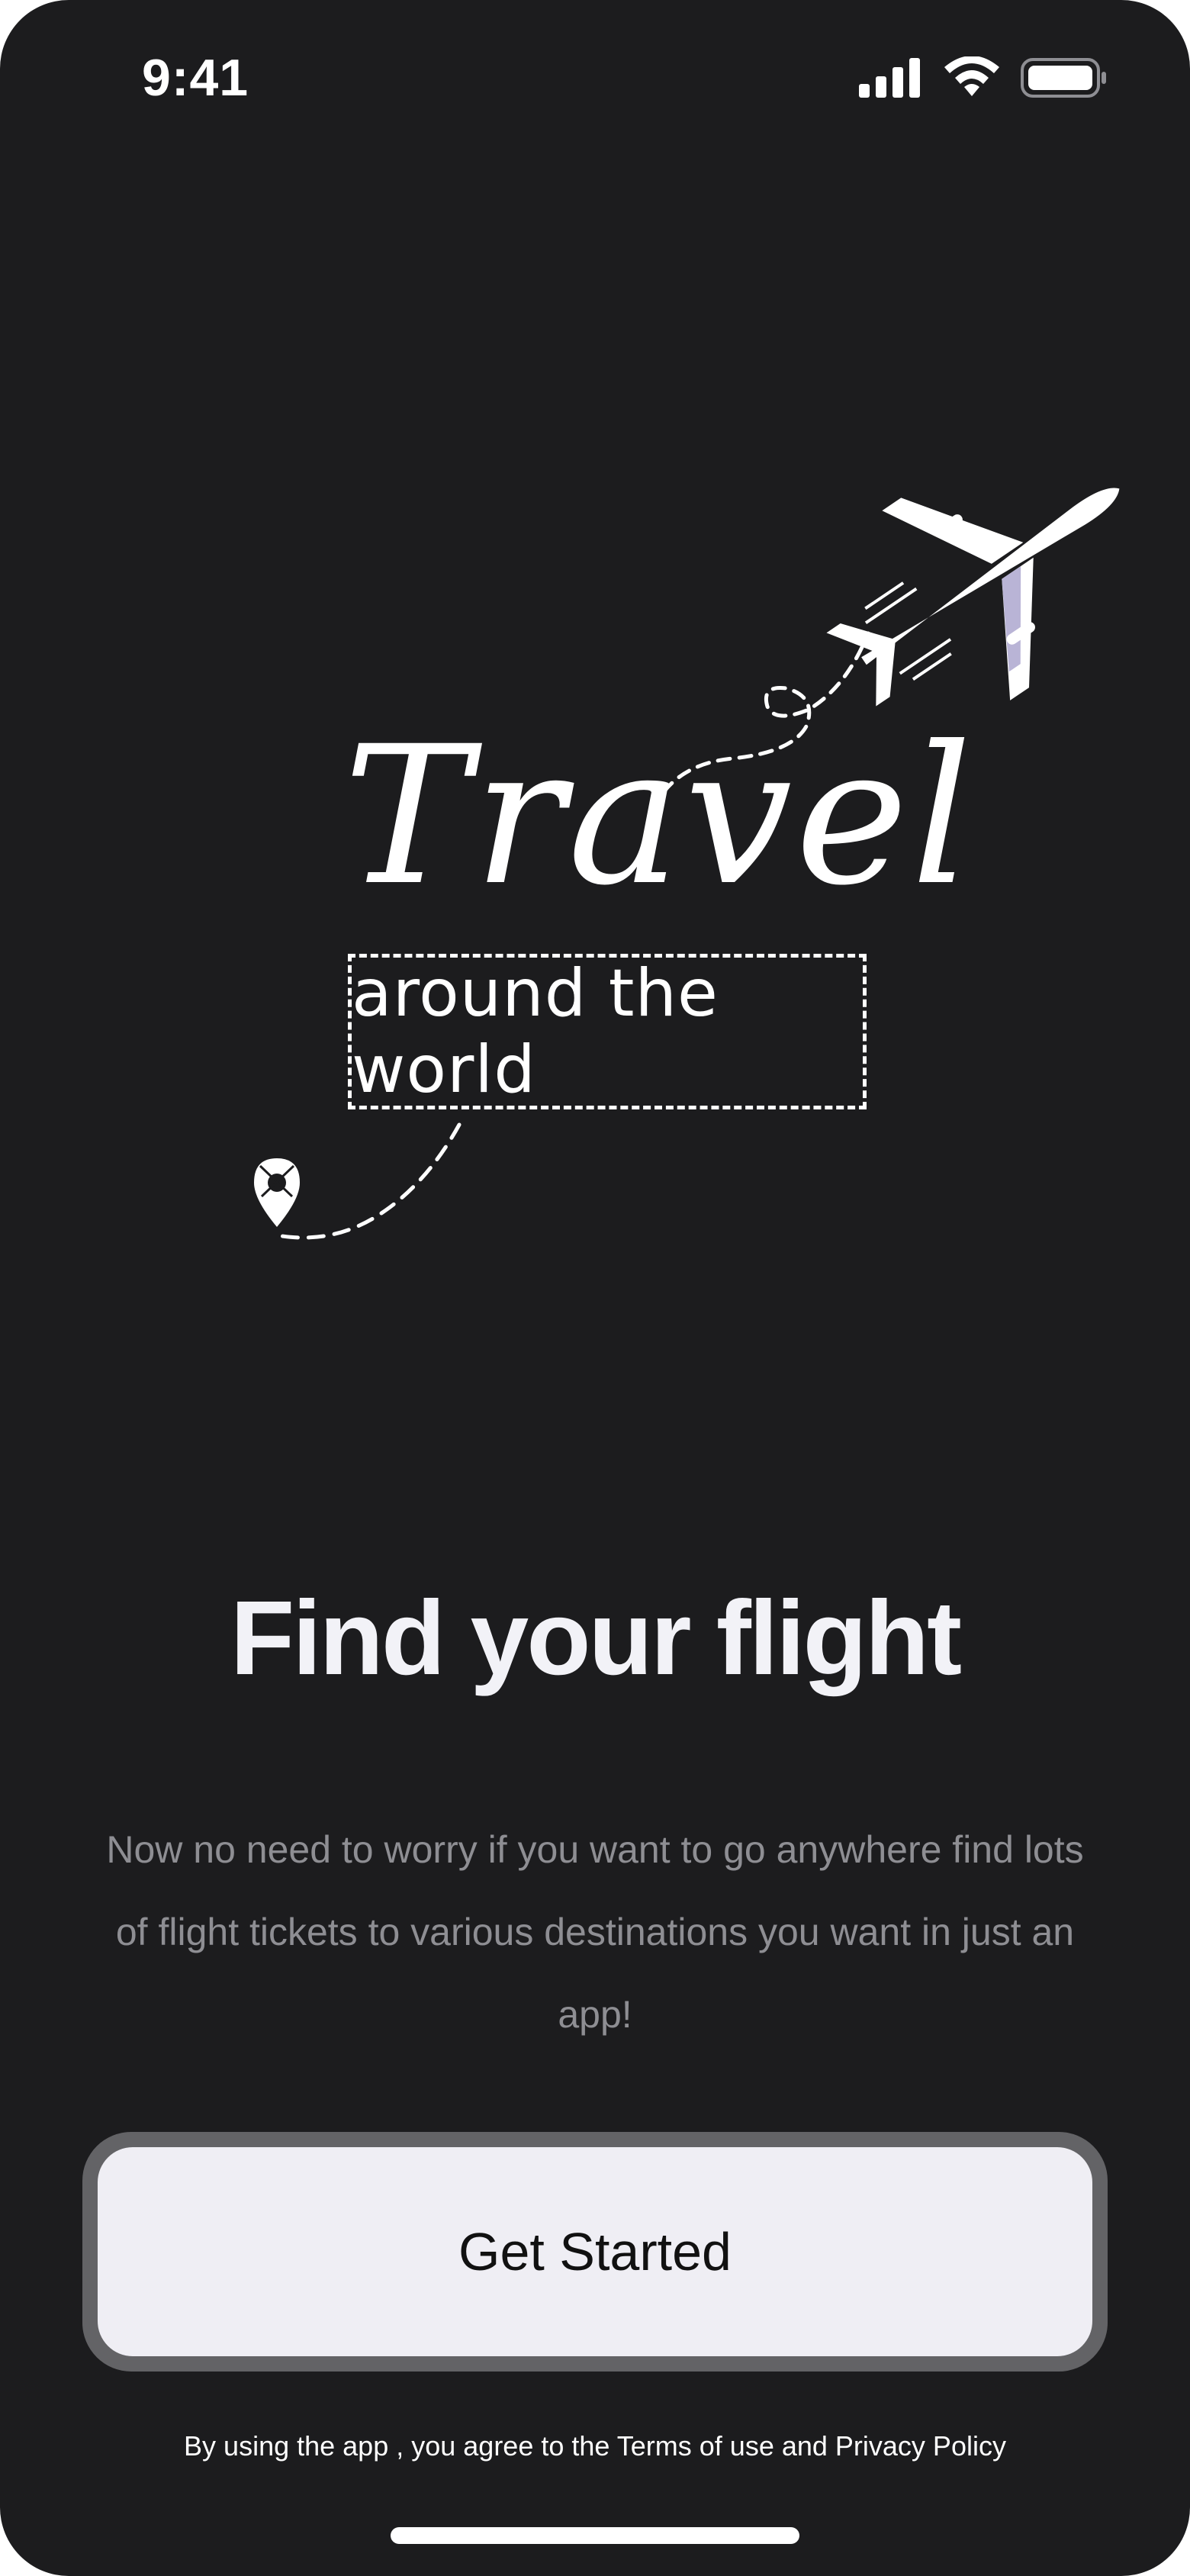 This screenshot has height=2576, width=1190. I want to click on travel-title: Travel, so click(659, 816).